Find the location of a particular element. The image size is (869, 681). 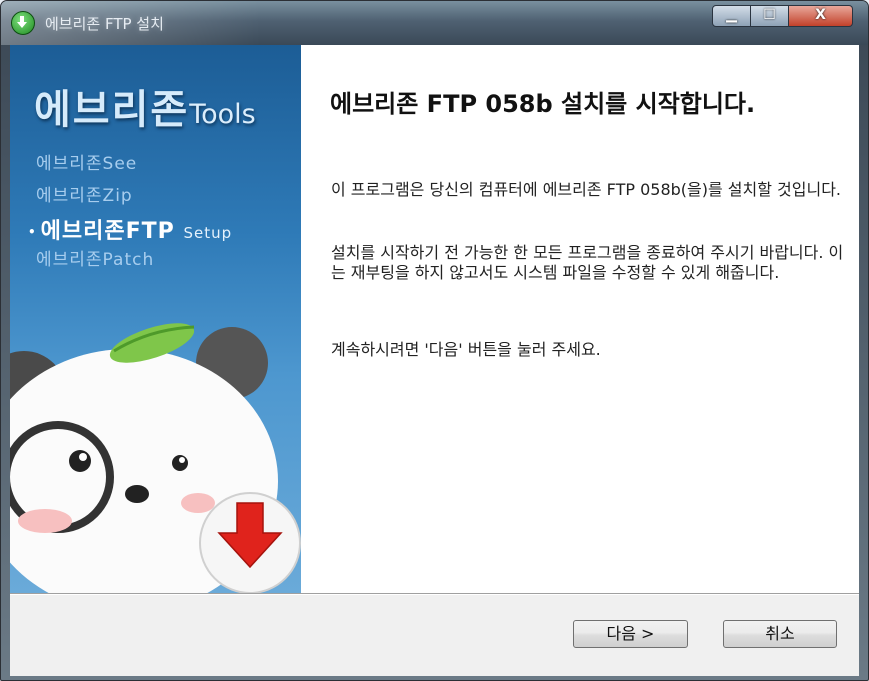

brand-tools: Tools is located at coordinates (222, 114).